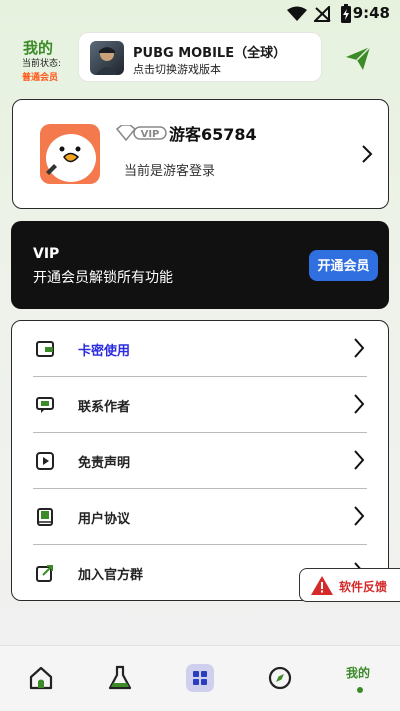 The width and height of the screenshot is (400, 711). I want to click on login-state: 当前是游客登录, so click(170, 171).